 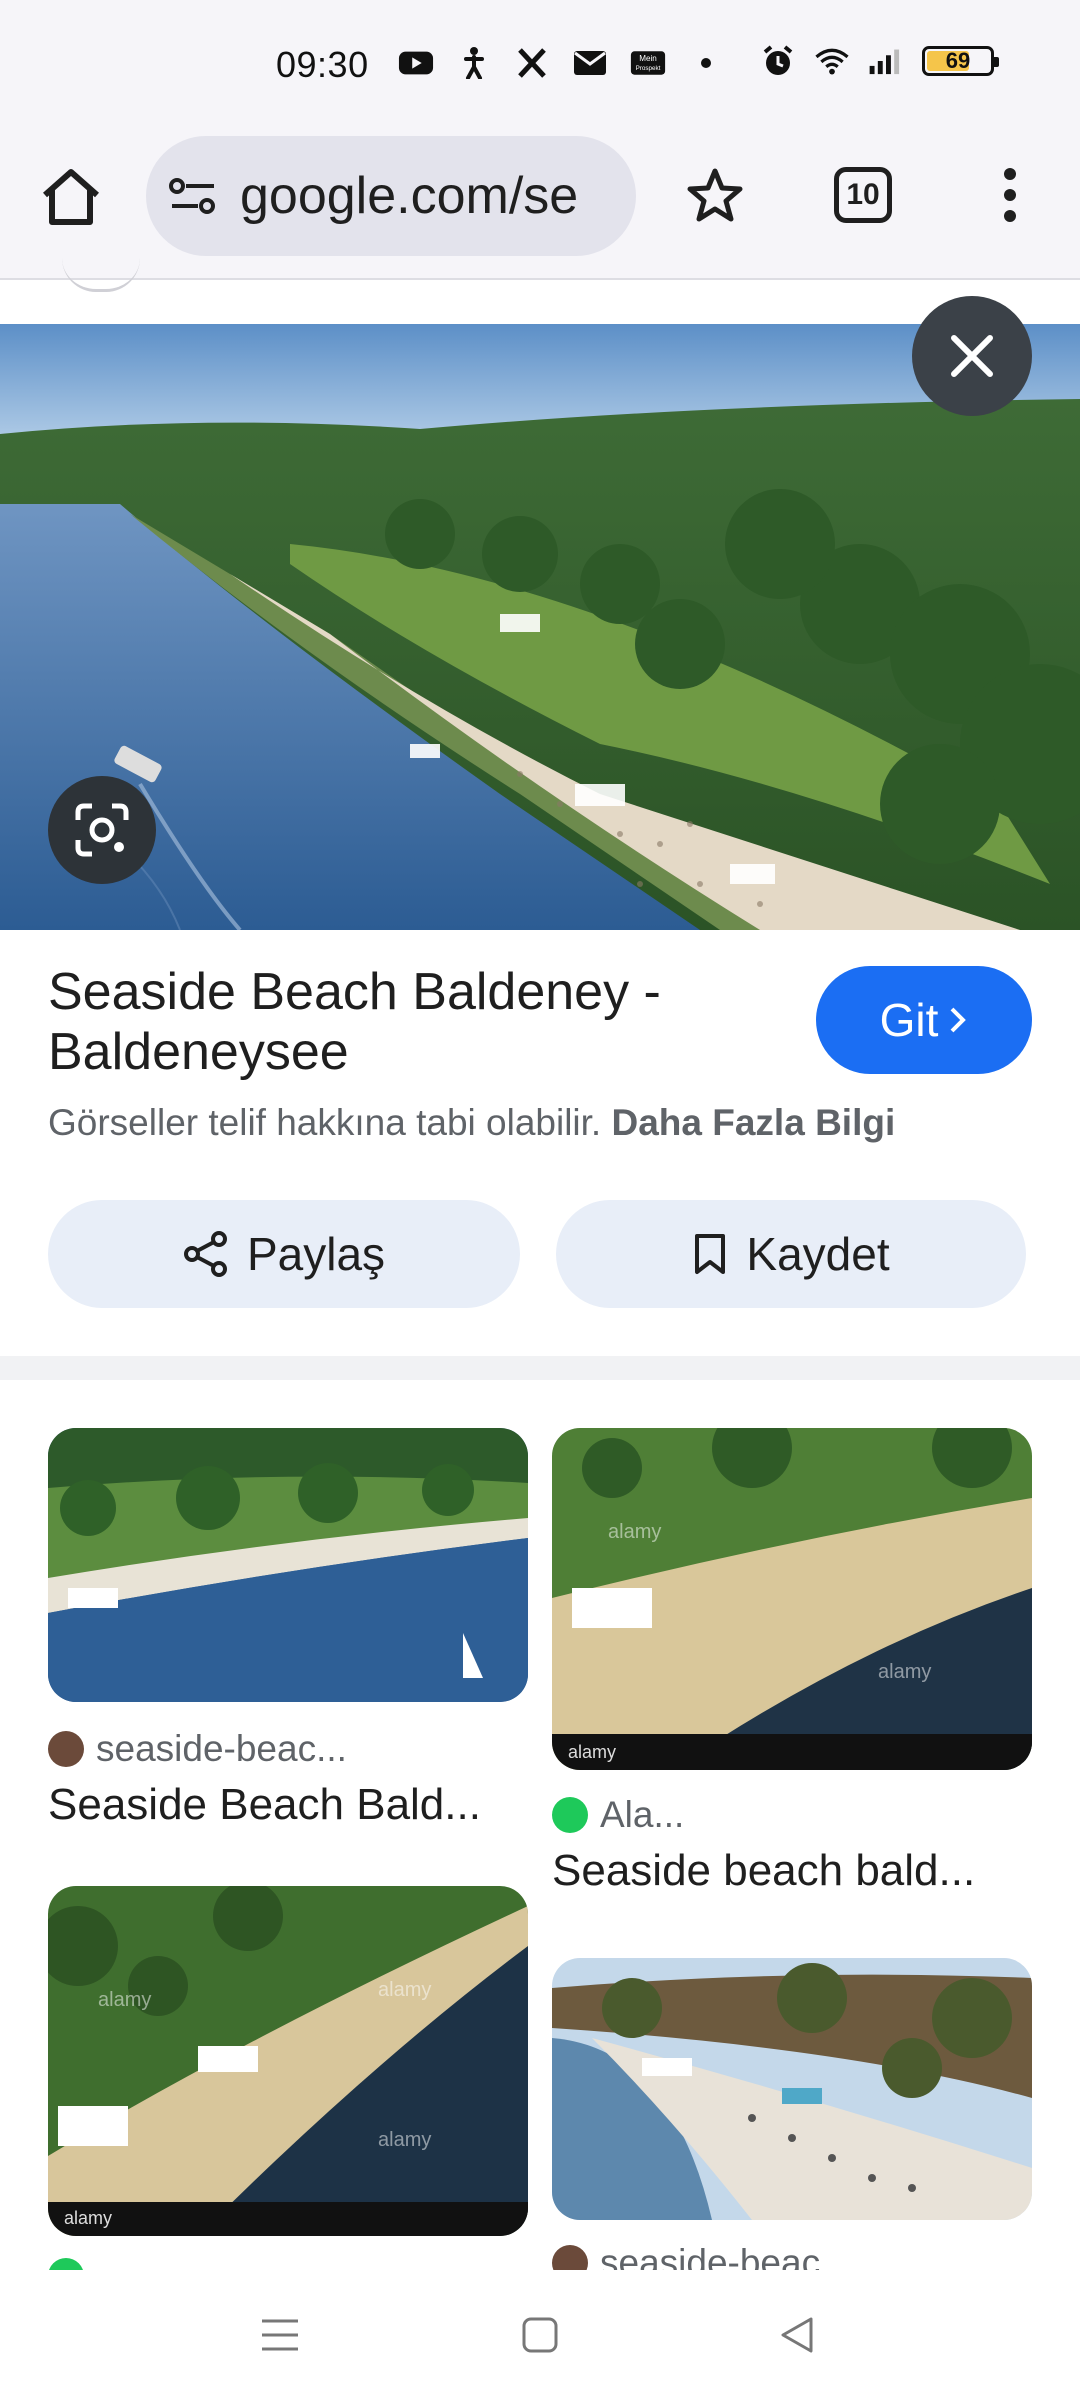 I want to click on battery-indicator: 69, so click(x=960, y=61).